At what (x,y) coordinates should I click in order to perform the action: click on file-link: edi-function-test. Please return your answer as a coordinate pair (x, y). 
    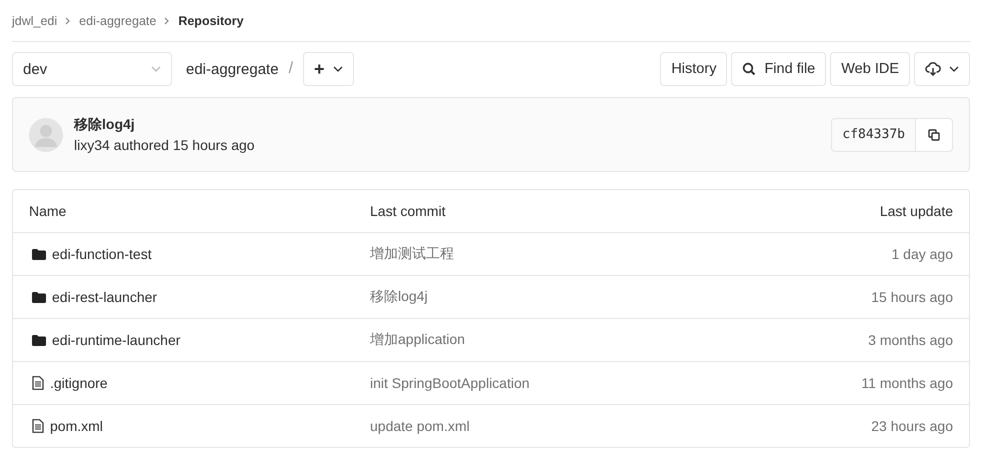
    Looking at the image, I should click on (102, 254).